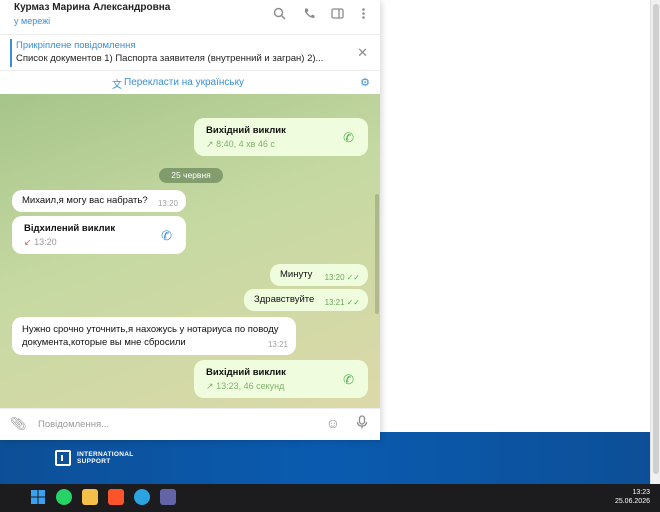 The width and height of the screenshot is (660, 512). I want to click on call-details: ↗ 8:40, 4 хв 46 с, so click(281, 144).